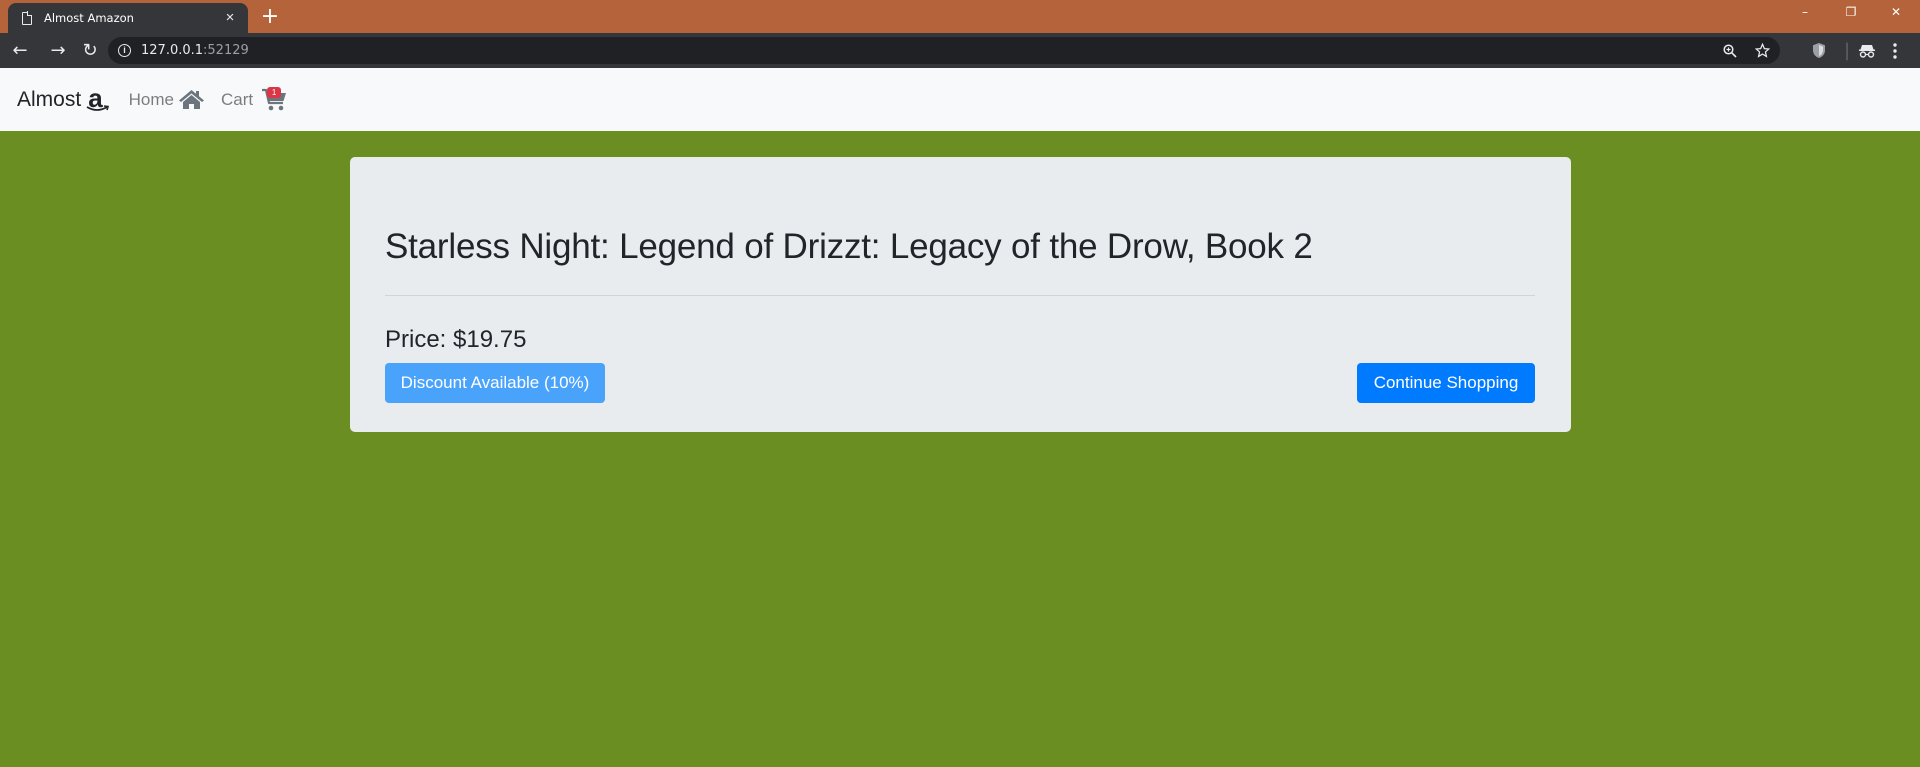 The width and height of the screenshot is (1920, 767). I want to click on page-icon, so click(27, 18).